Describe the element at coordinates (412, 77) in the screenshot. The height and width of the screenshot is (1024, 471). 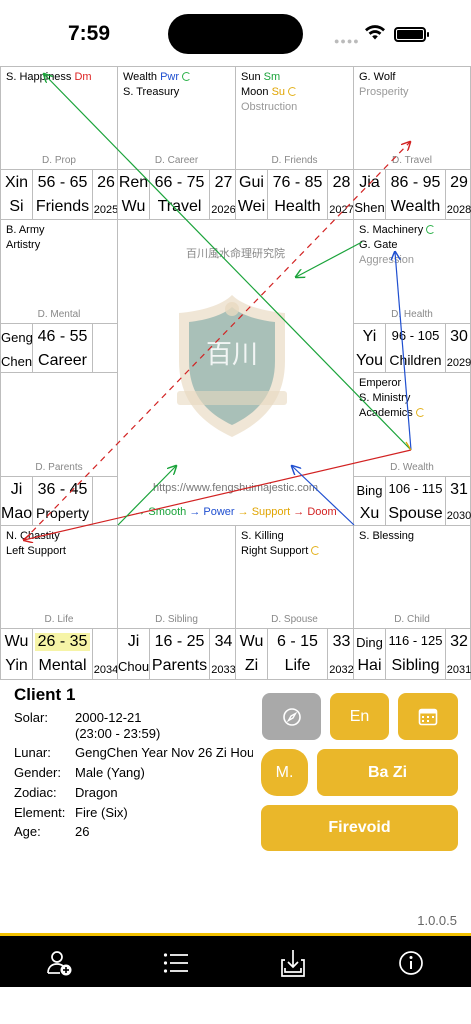
I see `star-line: G. Wolf` at that location.